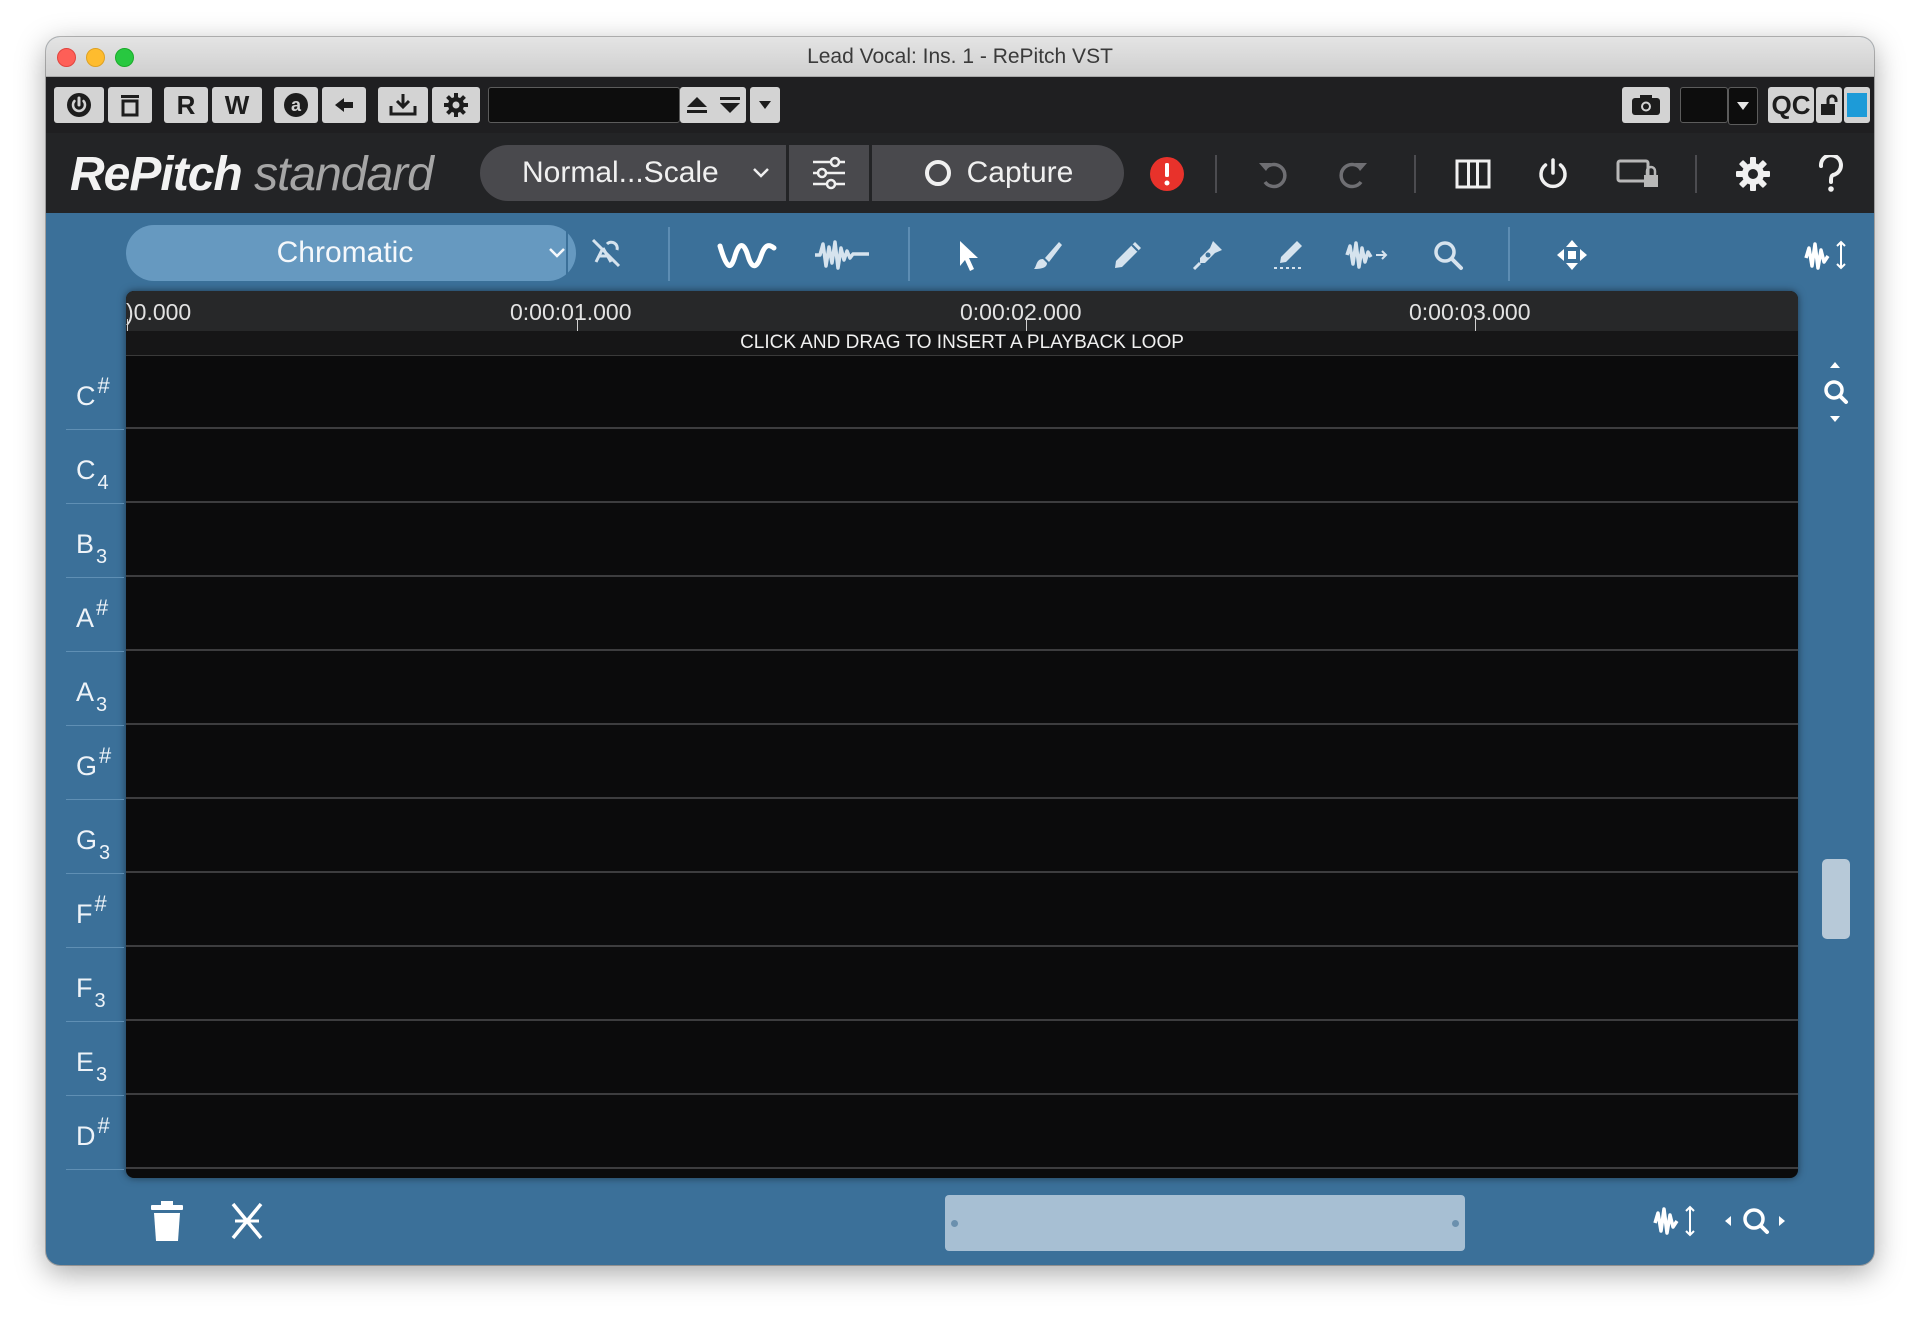  Describe the element at coordinates (1208, 255) in the screenshot. I see `pen-tool` at that location.